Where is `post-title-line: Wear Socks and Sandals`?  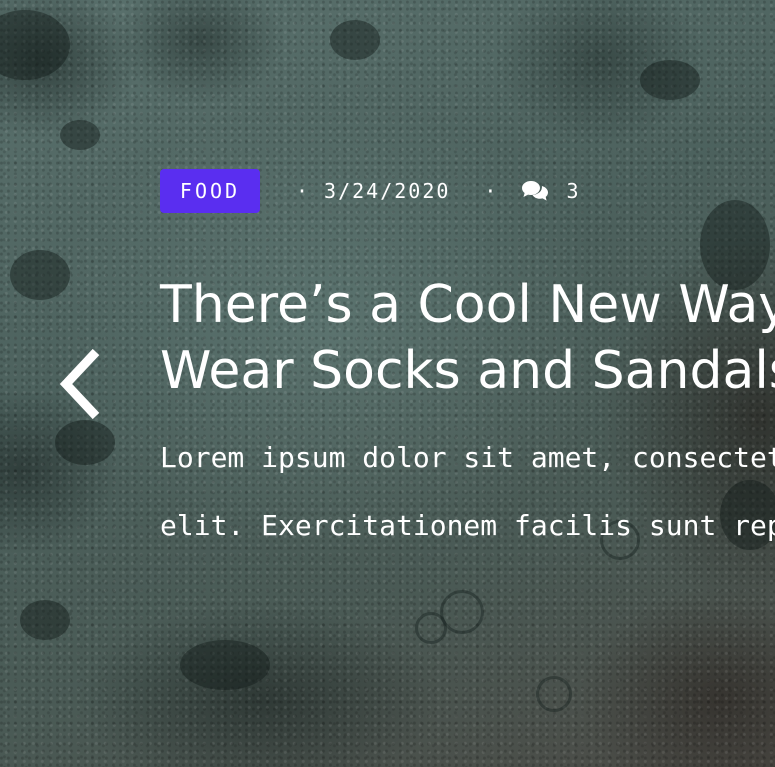 post-title-line: Wear Socks and Sandals is located at coordinates (467, 371).